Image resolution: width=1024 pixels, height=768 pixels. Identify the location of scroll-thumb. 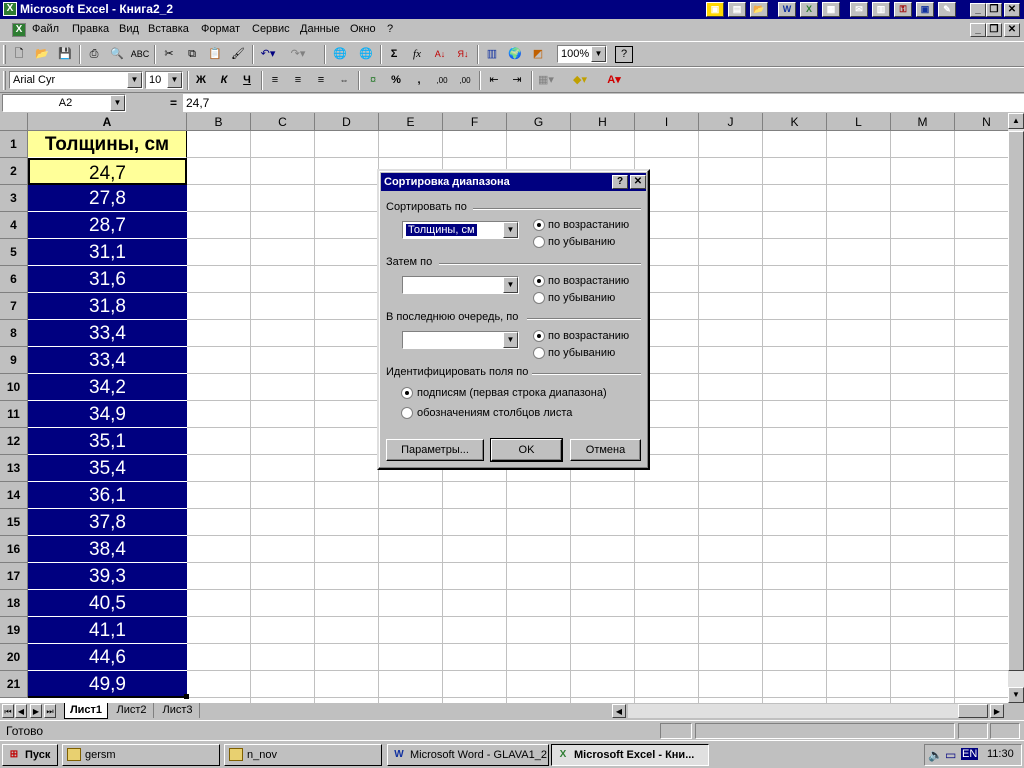
(1016, 401).